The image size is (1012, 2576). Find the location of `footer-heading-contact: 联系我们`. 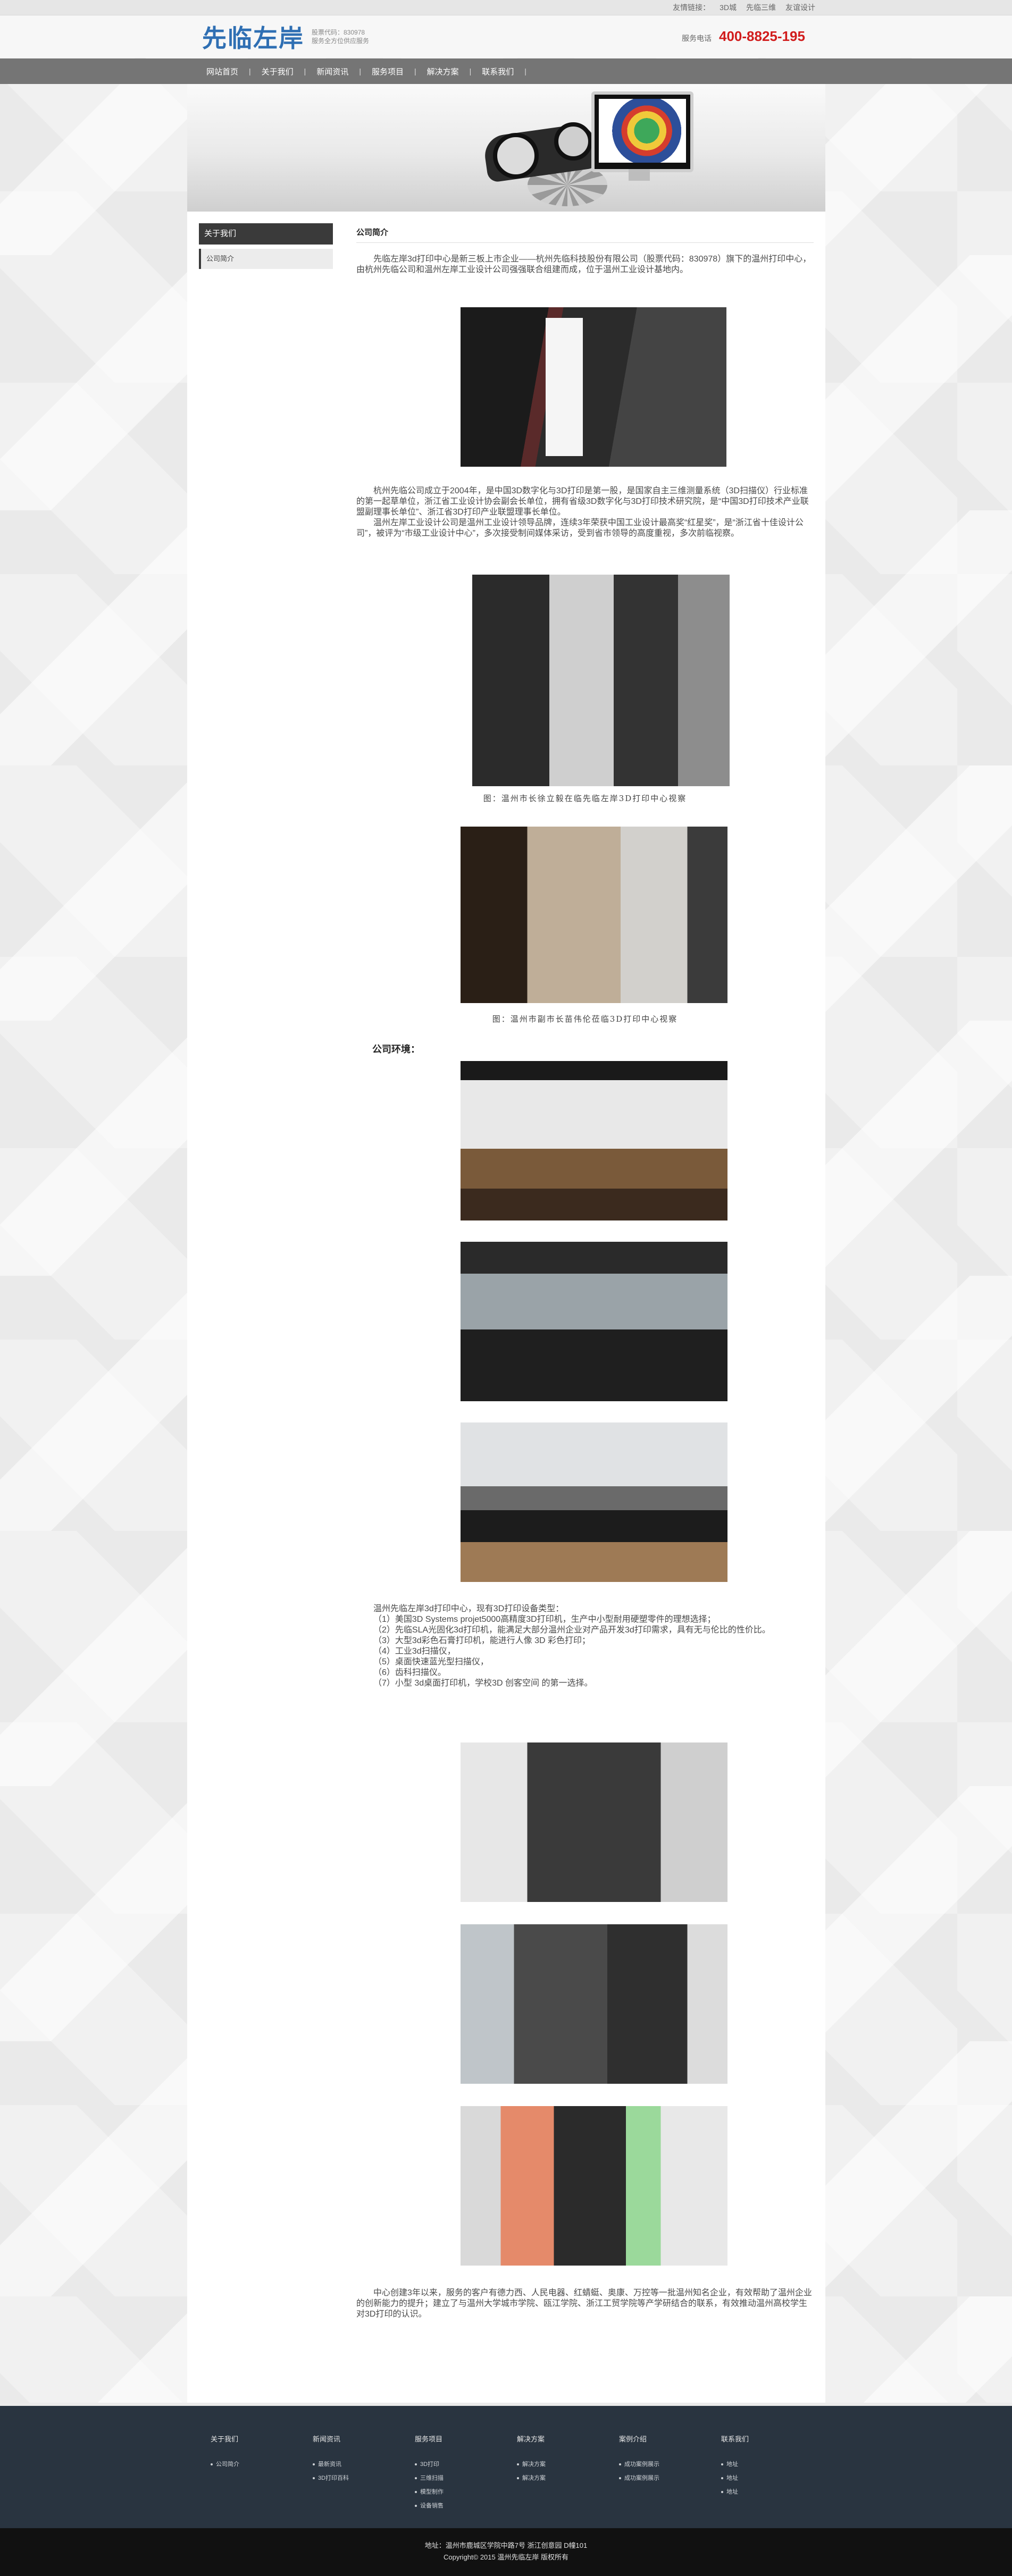

footer-heading-contact: 联系我们 is located at coordinates (735, 2439).